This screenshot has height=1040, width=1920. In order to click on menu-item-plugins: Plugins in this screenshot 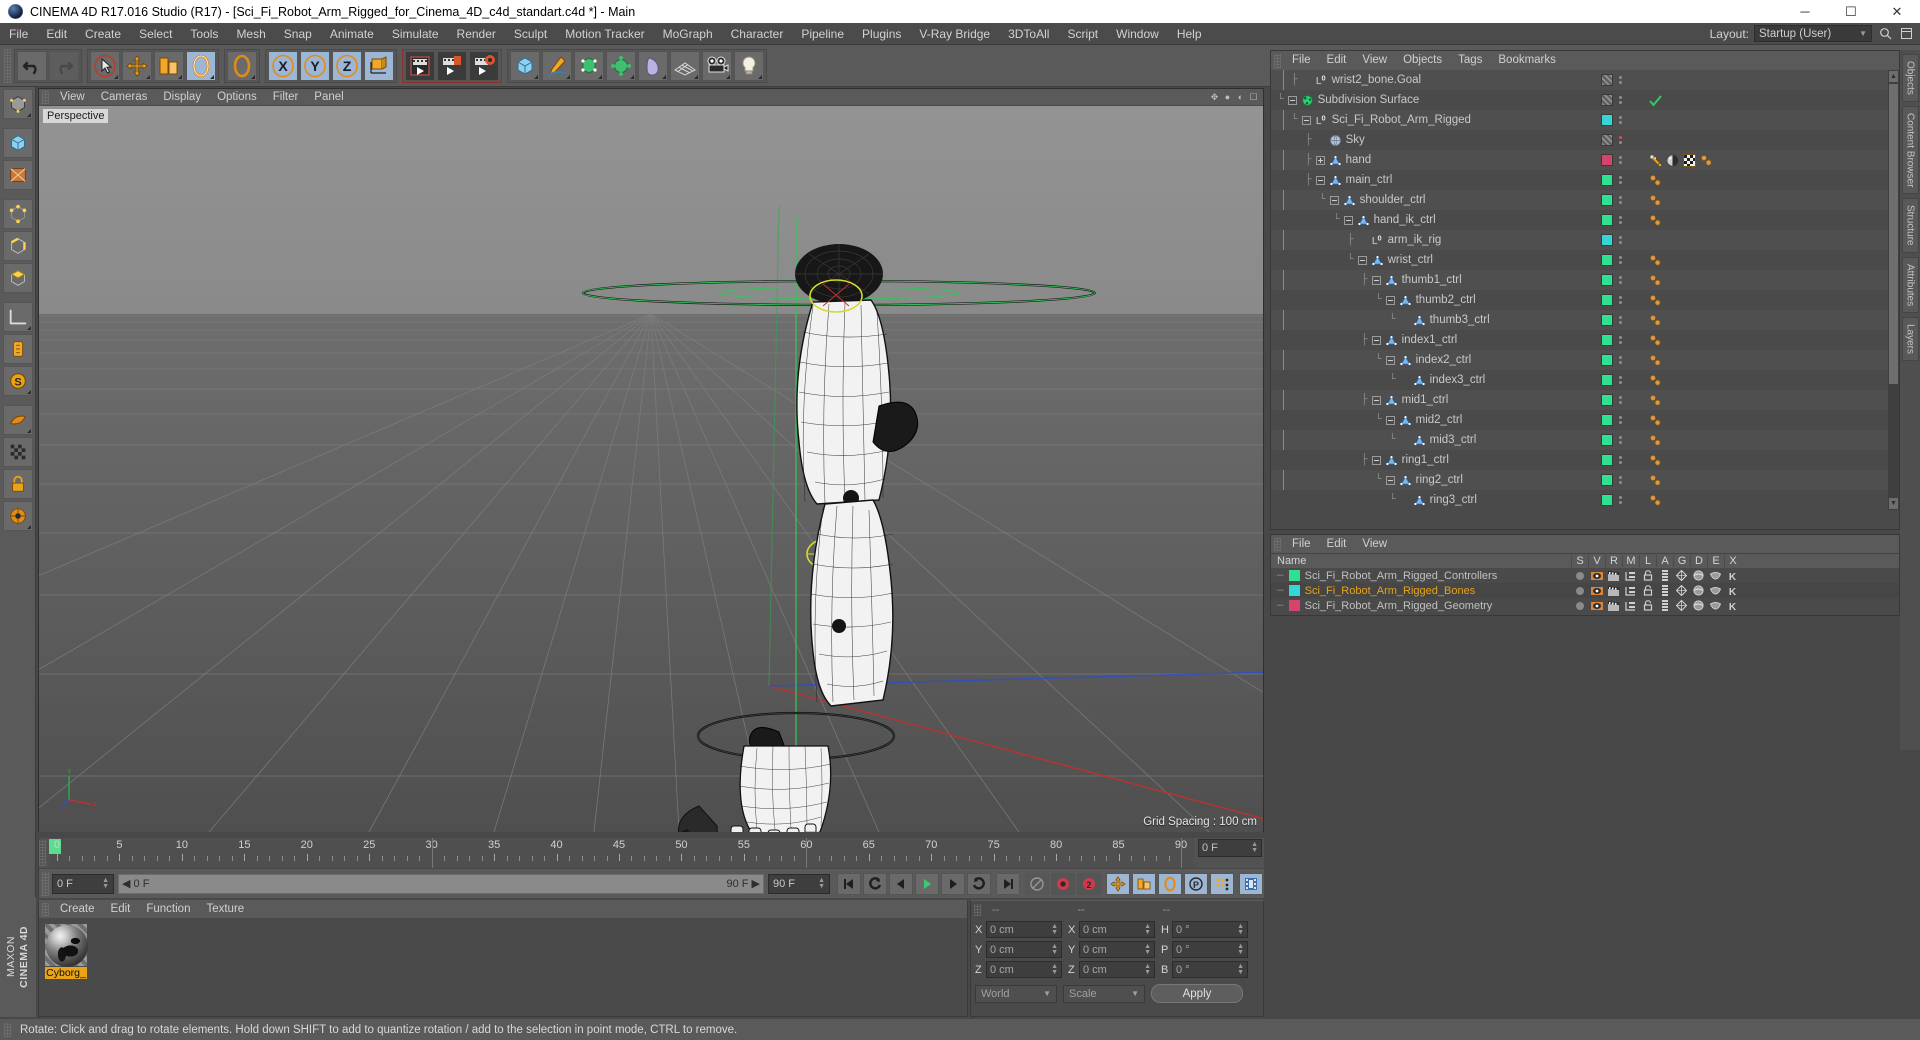, I will do `click(881, 34)`.